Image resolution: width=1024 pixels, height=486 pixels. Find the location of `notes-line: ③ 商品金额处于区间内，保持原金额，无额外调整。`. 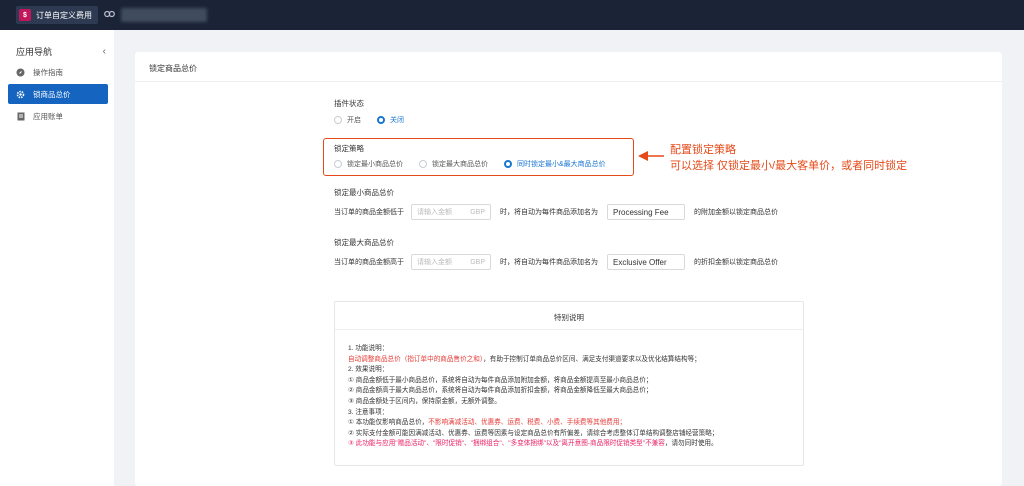

notes-line: ③ 商品金额处于区间内，保持原金额，无额外调整。 is located at coordinates (424, 401).